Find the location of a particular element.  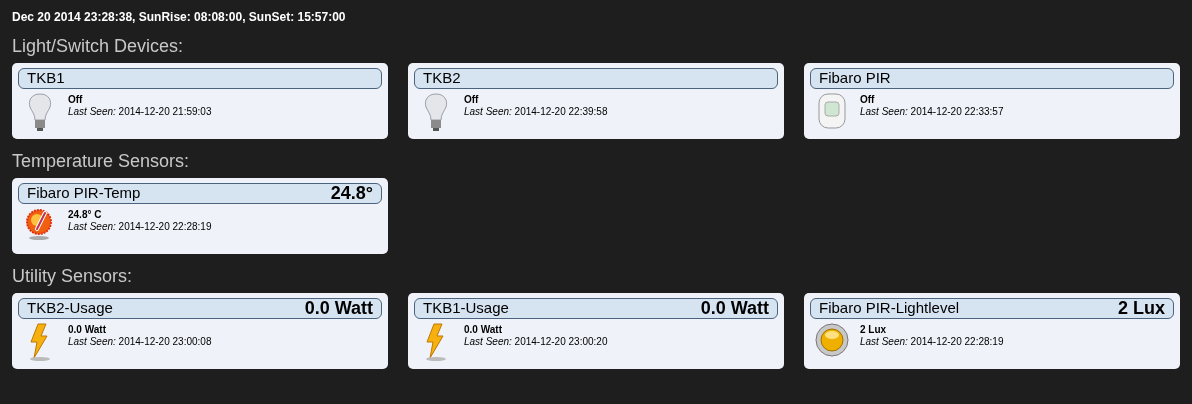

last-seen-text: Last Seen: 2014-12-20 22:39:58 is located at coordinates (536, 112).